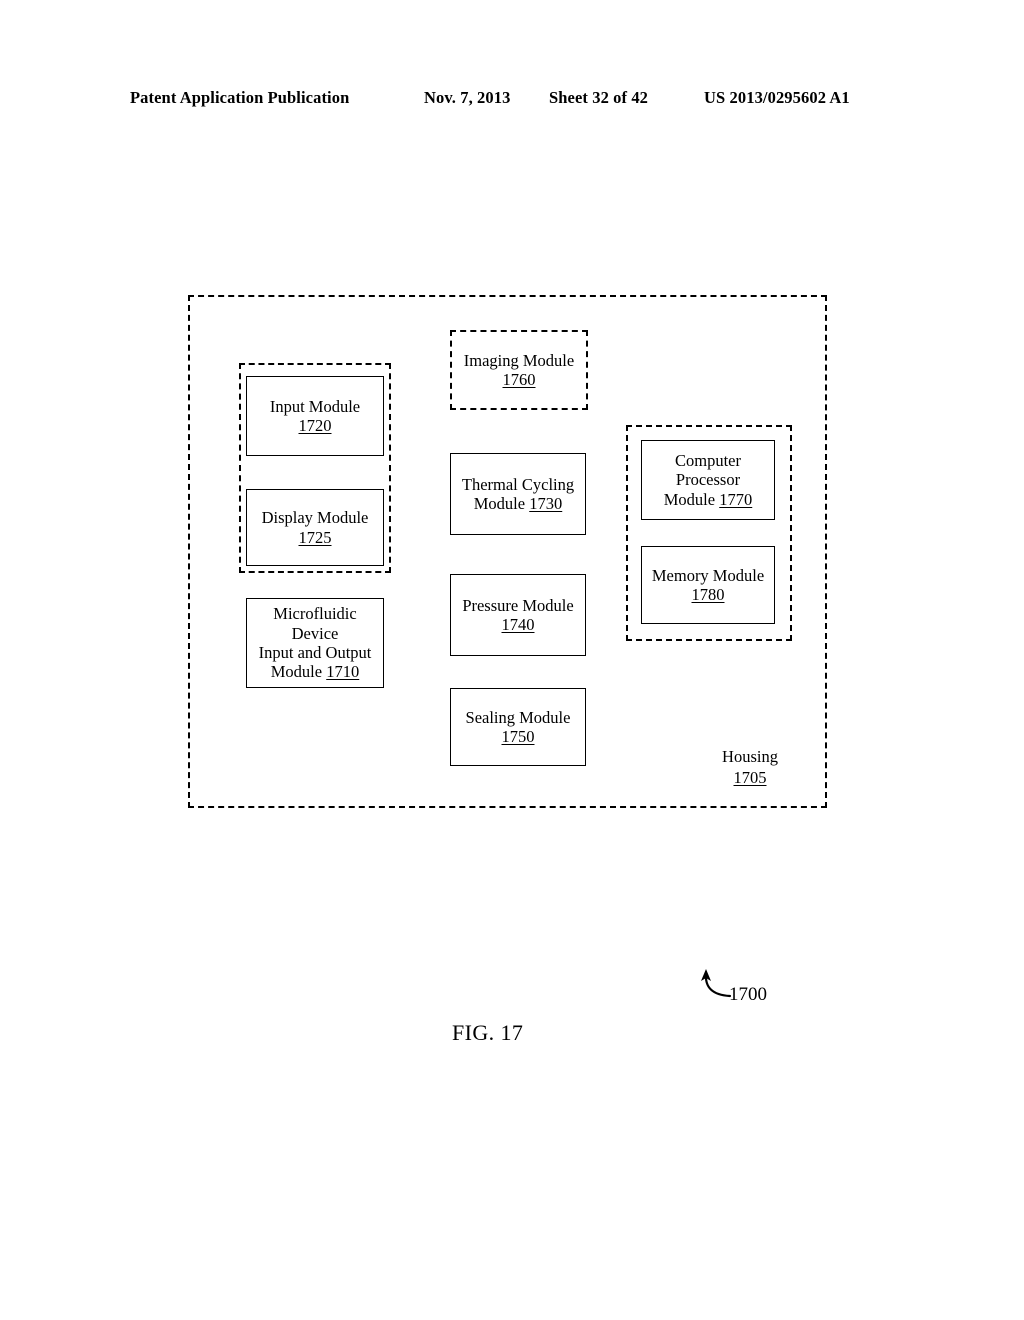  What do you see at coordinates (315, 652) in the screenshot?
I see `module-microfluidic-line3: Input and Output` at bounding box center [315, 652].